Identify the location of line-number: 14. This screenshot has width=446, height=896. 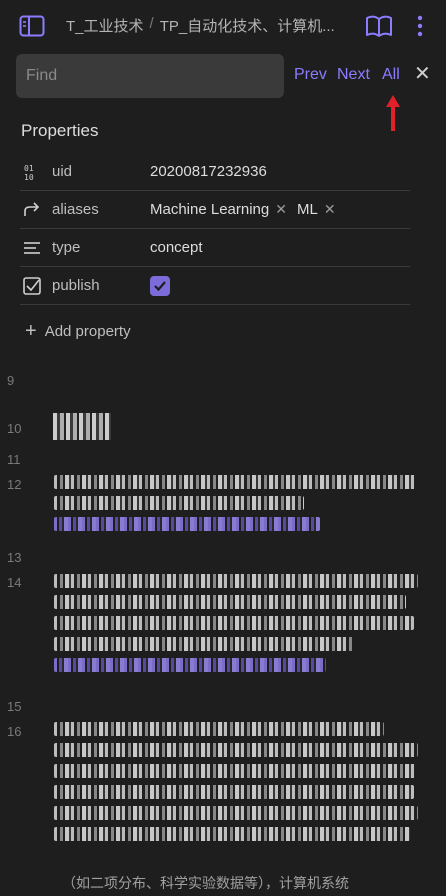
(14, 582).